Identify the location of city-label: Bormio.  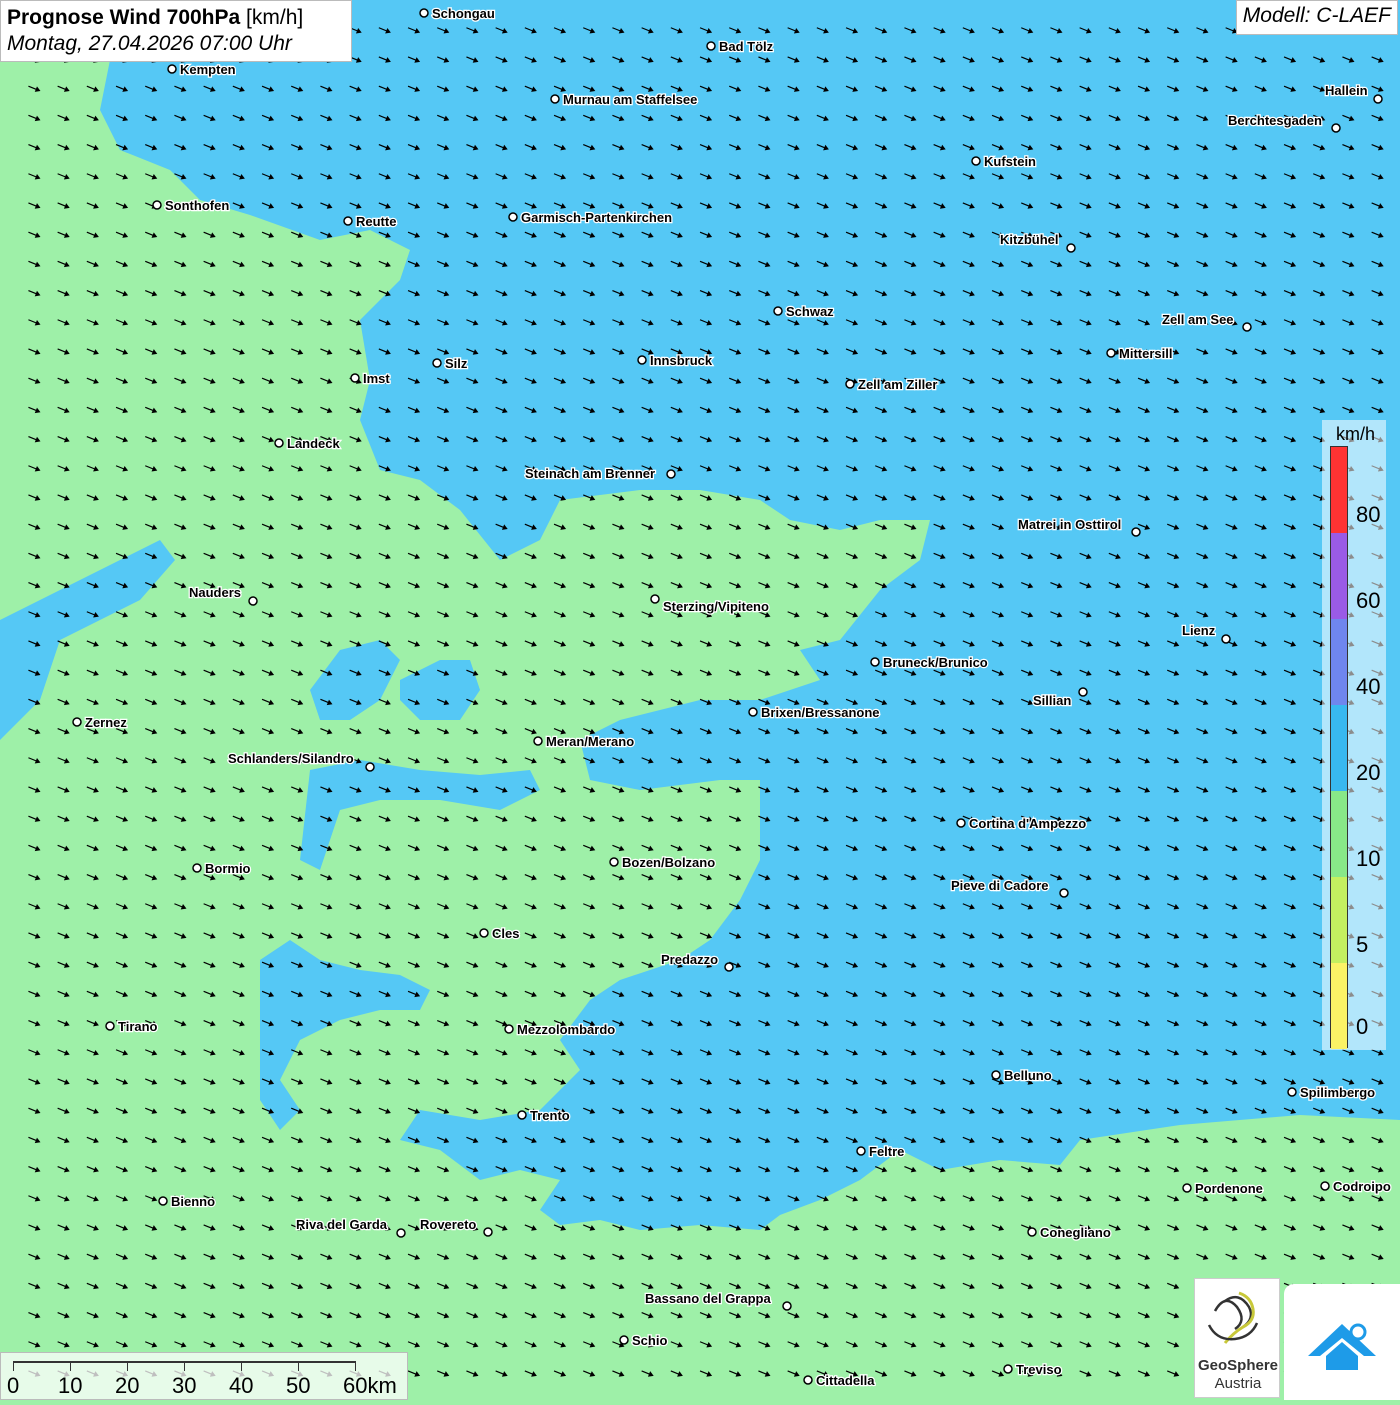
(228, 868).